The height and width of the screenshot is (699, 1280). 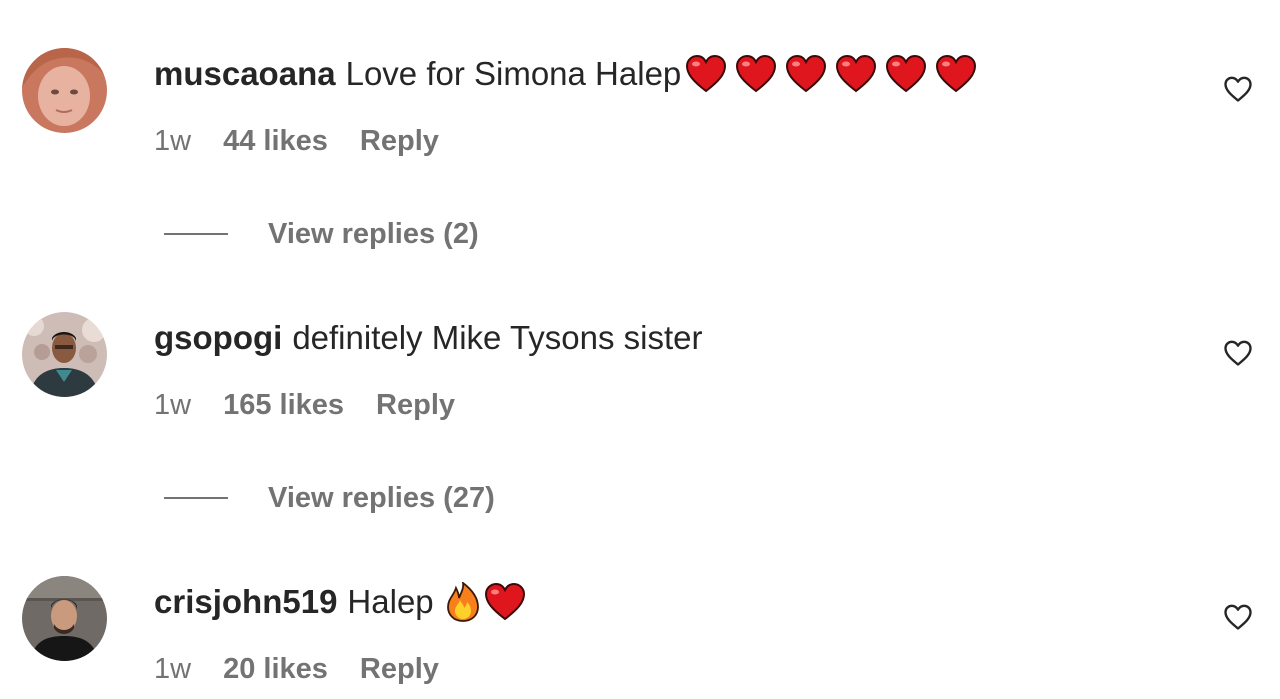 I want to click on comment-body: crisjohn519 Halep, so click(x=344, y=602).